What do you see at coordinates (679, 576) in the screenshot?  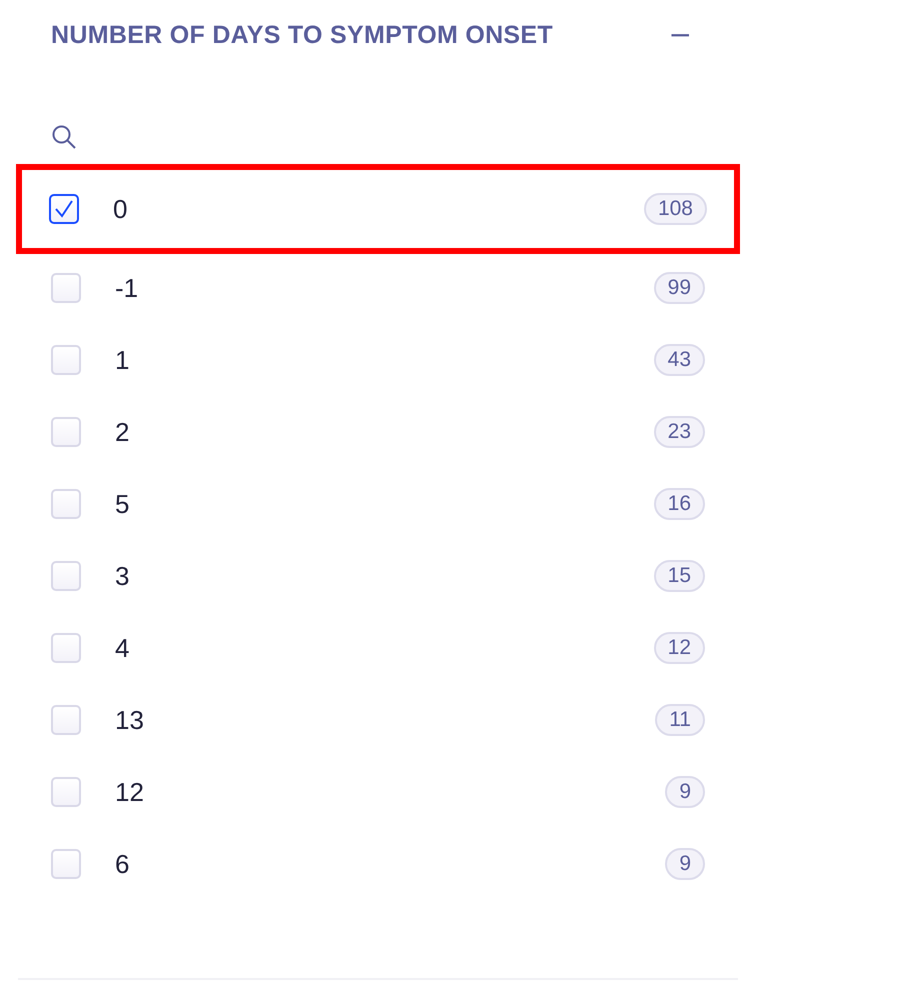 I see `count-badge: 15` at bounding box center [679, 576].